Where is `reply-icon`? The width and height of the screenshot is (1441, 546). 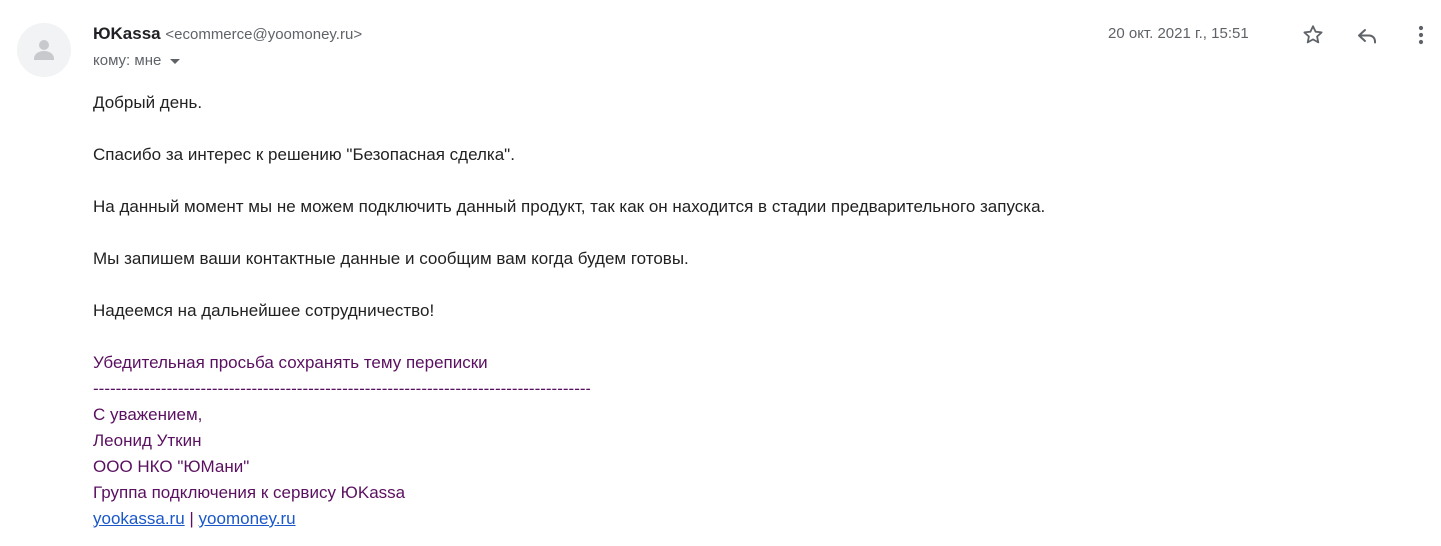 reply-icon is located at coordinates (1367, 35).